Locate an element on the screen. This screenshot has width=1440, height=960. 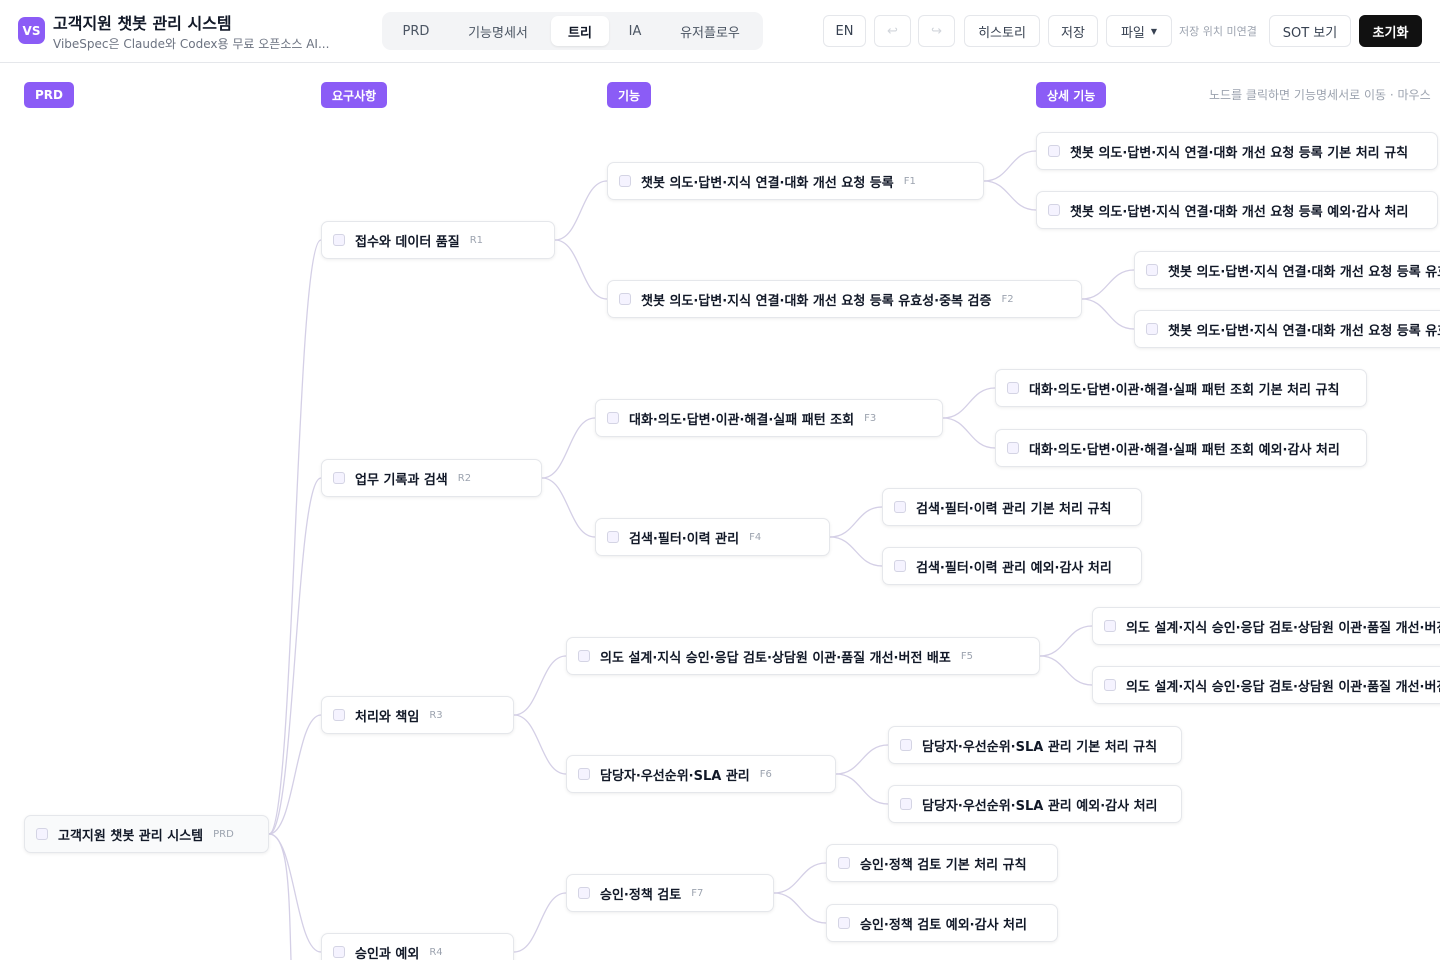
tree-node-requirement: 업무 기록과 검색 R2 is located at coordinates (431, 478).